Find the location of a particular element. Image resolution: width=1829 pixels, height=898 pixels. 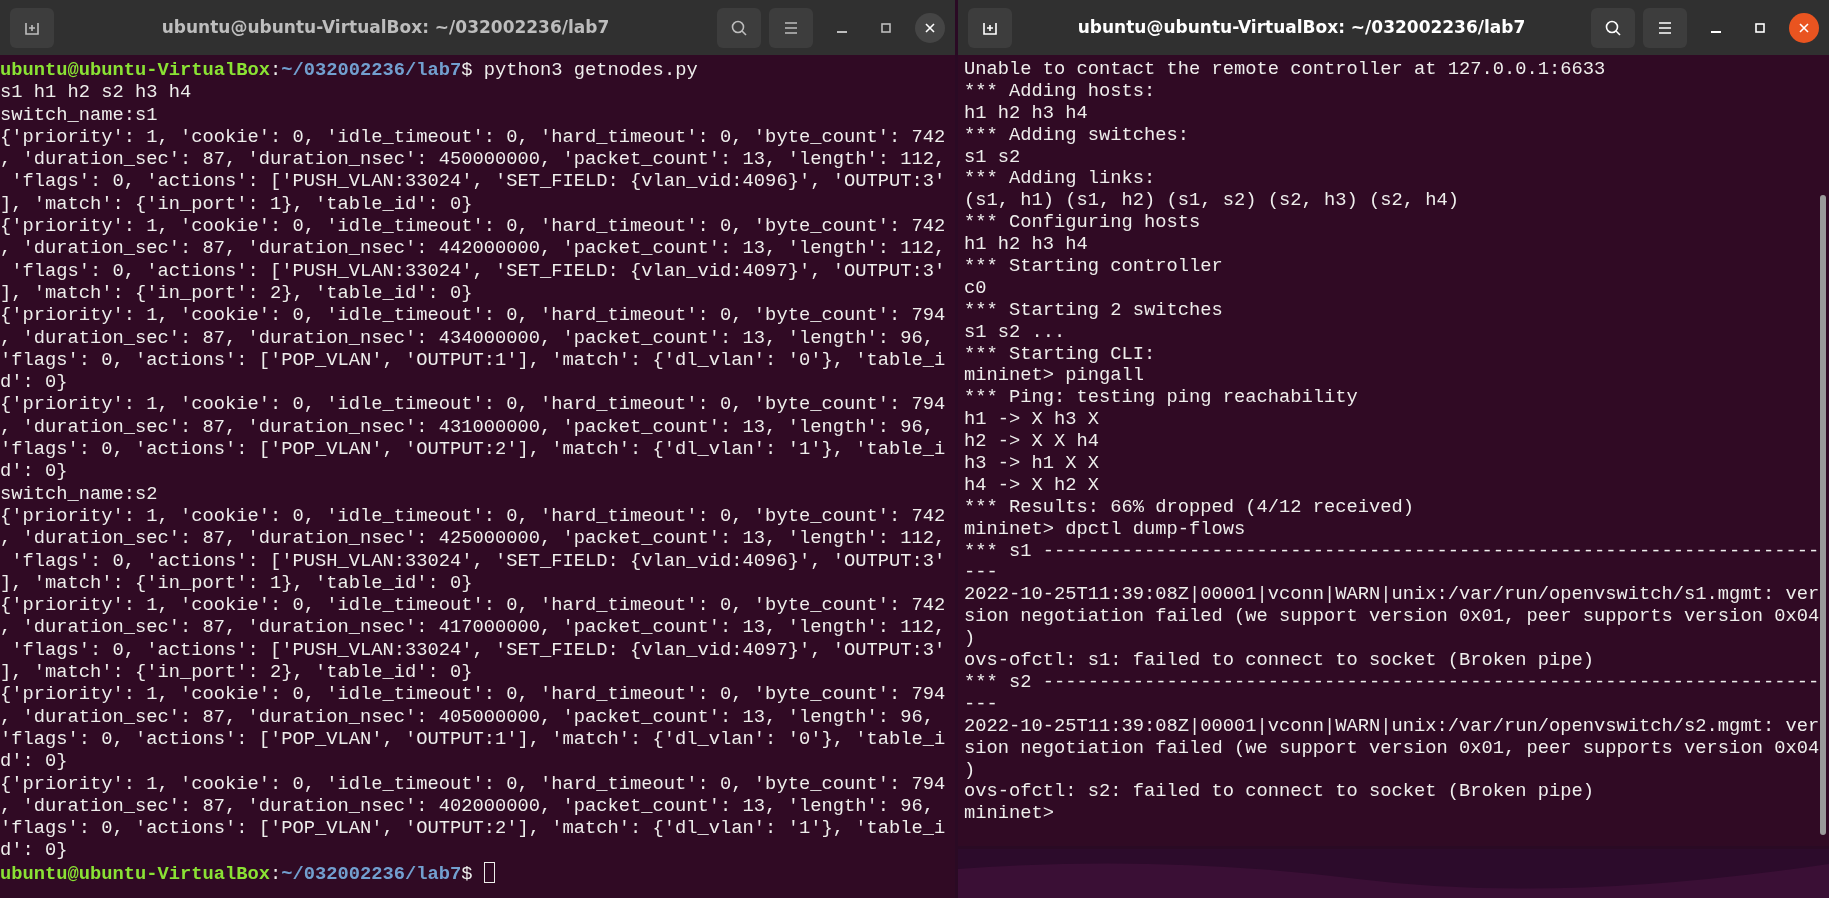

output-line: s1 s2 is located at coordinates (993, 157).